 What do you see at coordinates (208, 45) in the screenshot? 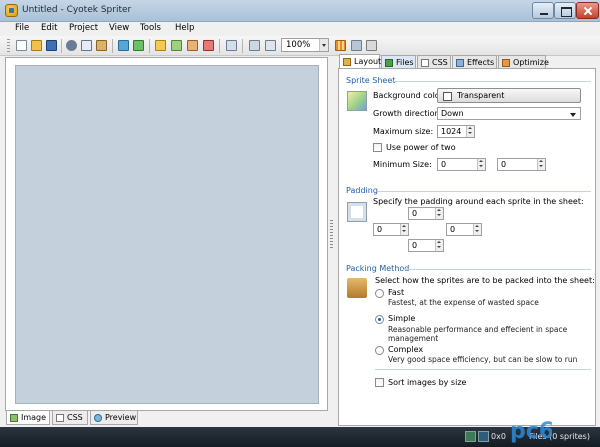
I see `remove-icon` at bounding box center [208, 45].